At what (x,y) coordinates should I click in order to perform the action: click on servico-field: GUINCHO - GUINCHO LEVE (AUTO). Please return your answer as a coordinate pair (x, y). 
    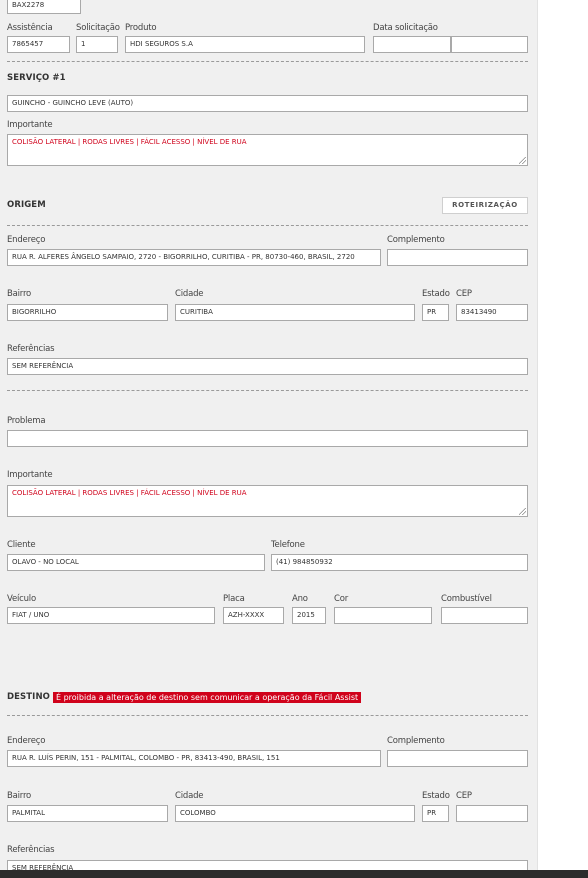
    Looking at the image, I should click on (267, 103).